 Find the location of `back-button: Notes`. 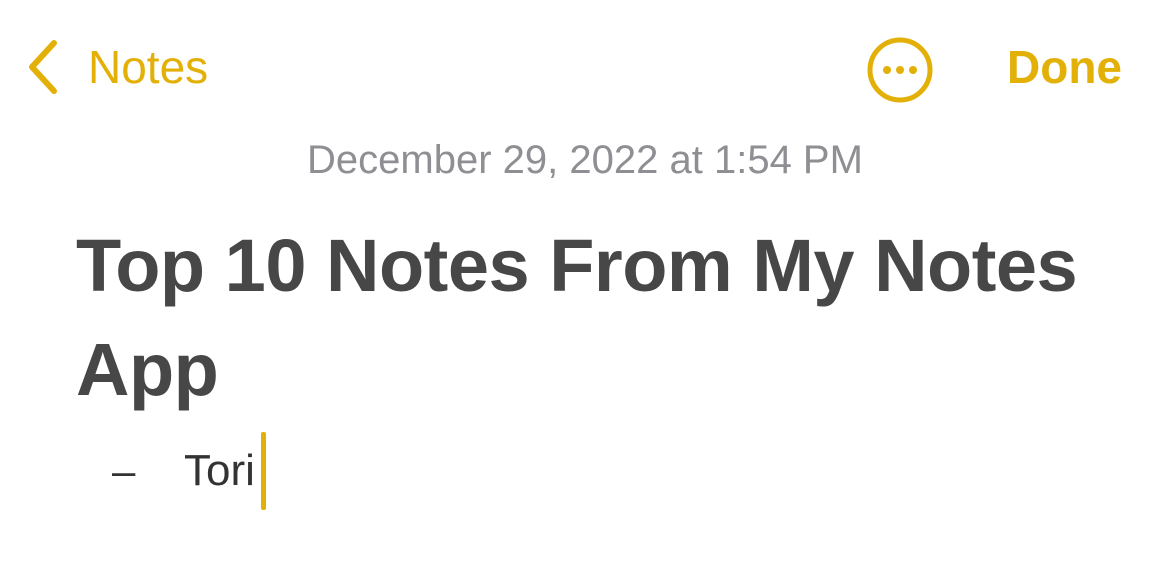

back-button: Notes is located at coordinates (115, 67).